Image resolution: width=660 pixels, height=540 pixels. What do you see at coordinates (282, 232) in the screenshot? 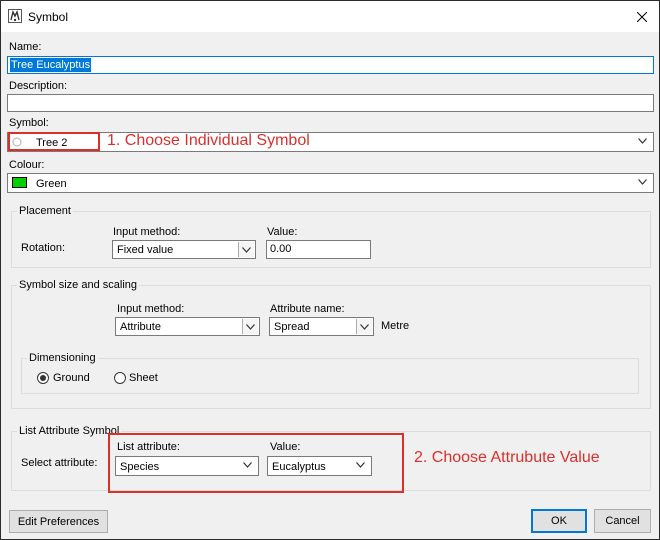
I see `placement-value-label: Value:` at bounding box center [282, 232].